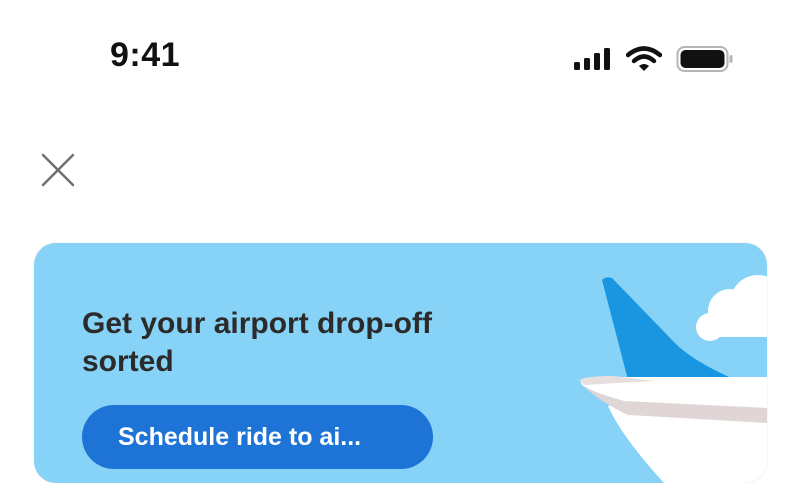  What do you see at coordinates (704, 59) in the screenshot?
I see `battery-icon` at bounding box center [704, 59].